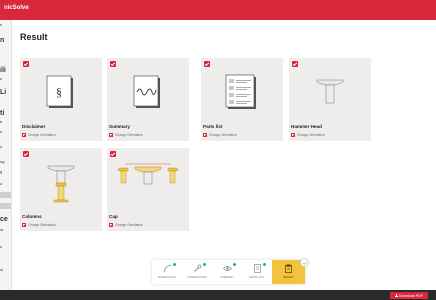 The image size is (436, 300). I want to click on result-card-hammer-head: Hammer Head Change Orientation, so click(330, 99).